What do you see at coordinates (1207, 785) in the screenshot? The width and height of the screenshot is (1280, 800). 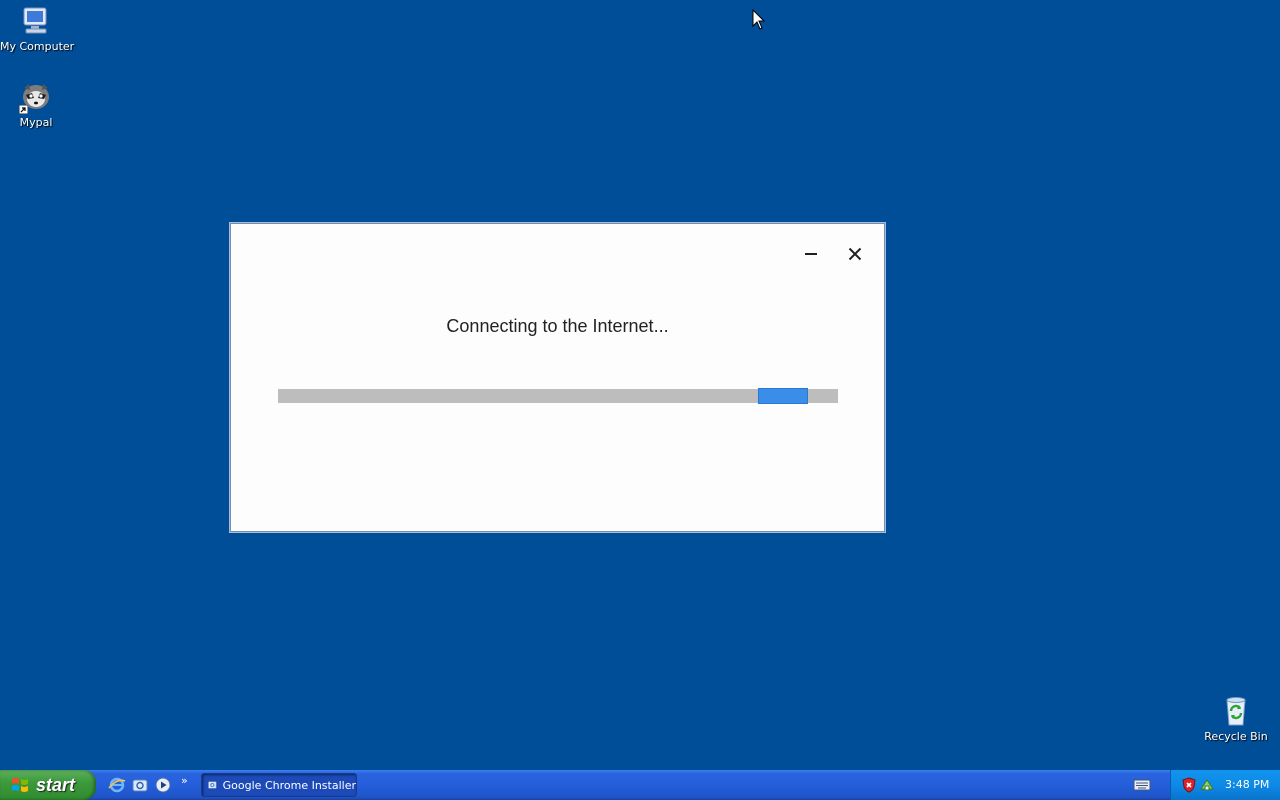 I see `network-icon` at bounding box center [1207, 785].